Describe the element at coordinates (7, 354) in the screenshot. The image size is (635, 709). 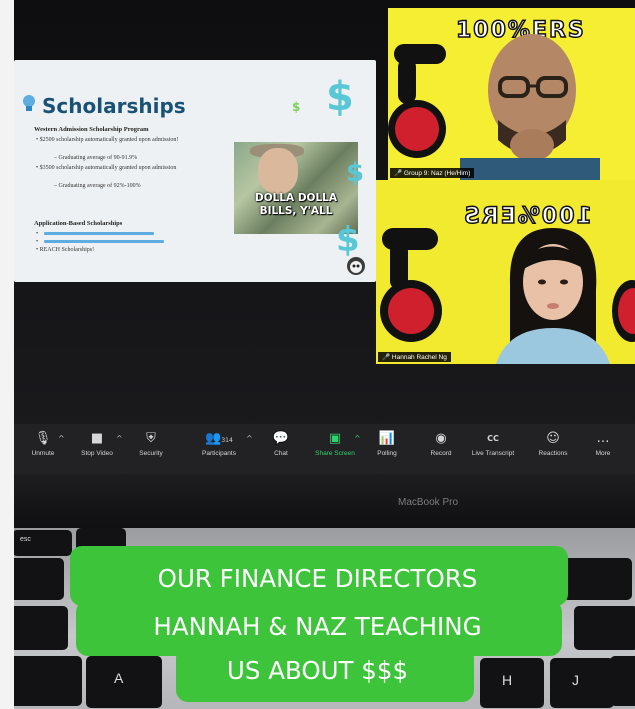
I see `photo-left-edge` at that location.